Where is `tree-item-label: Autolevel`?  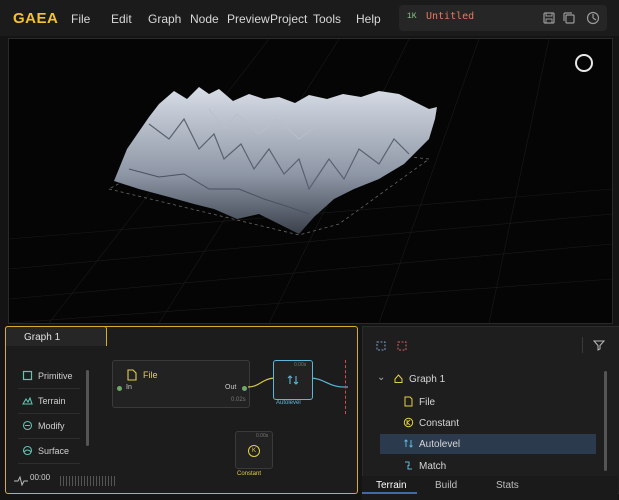 tree-item-label: Autolevel is located at coordinates (440, 444).